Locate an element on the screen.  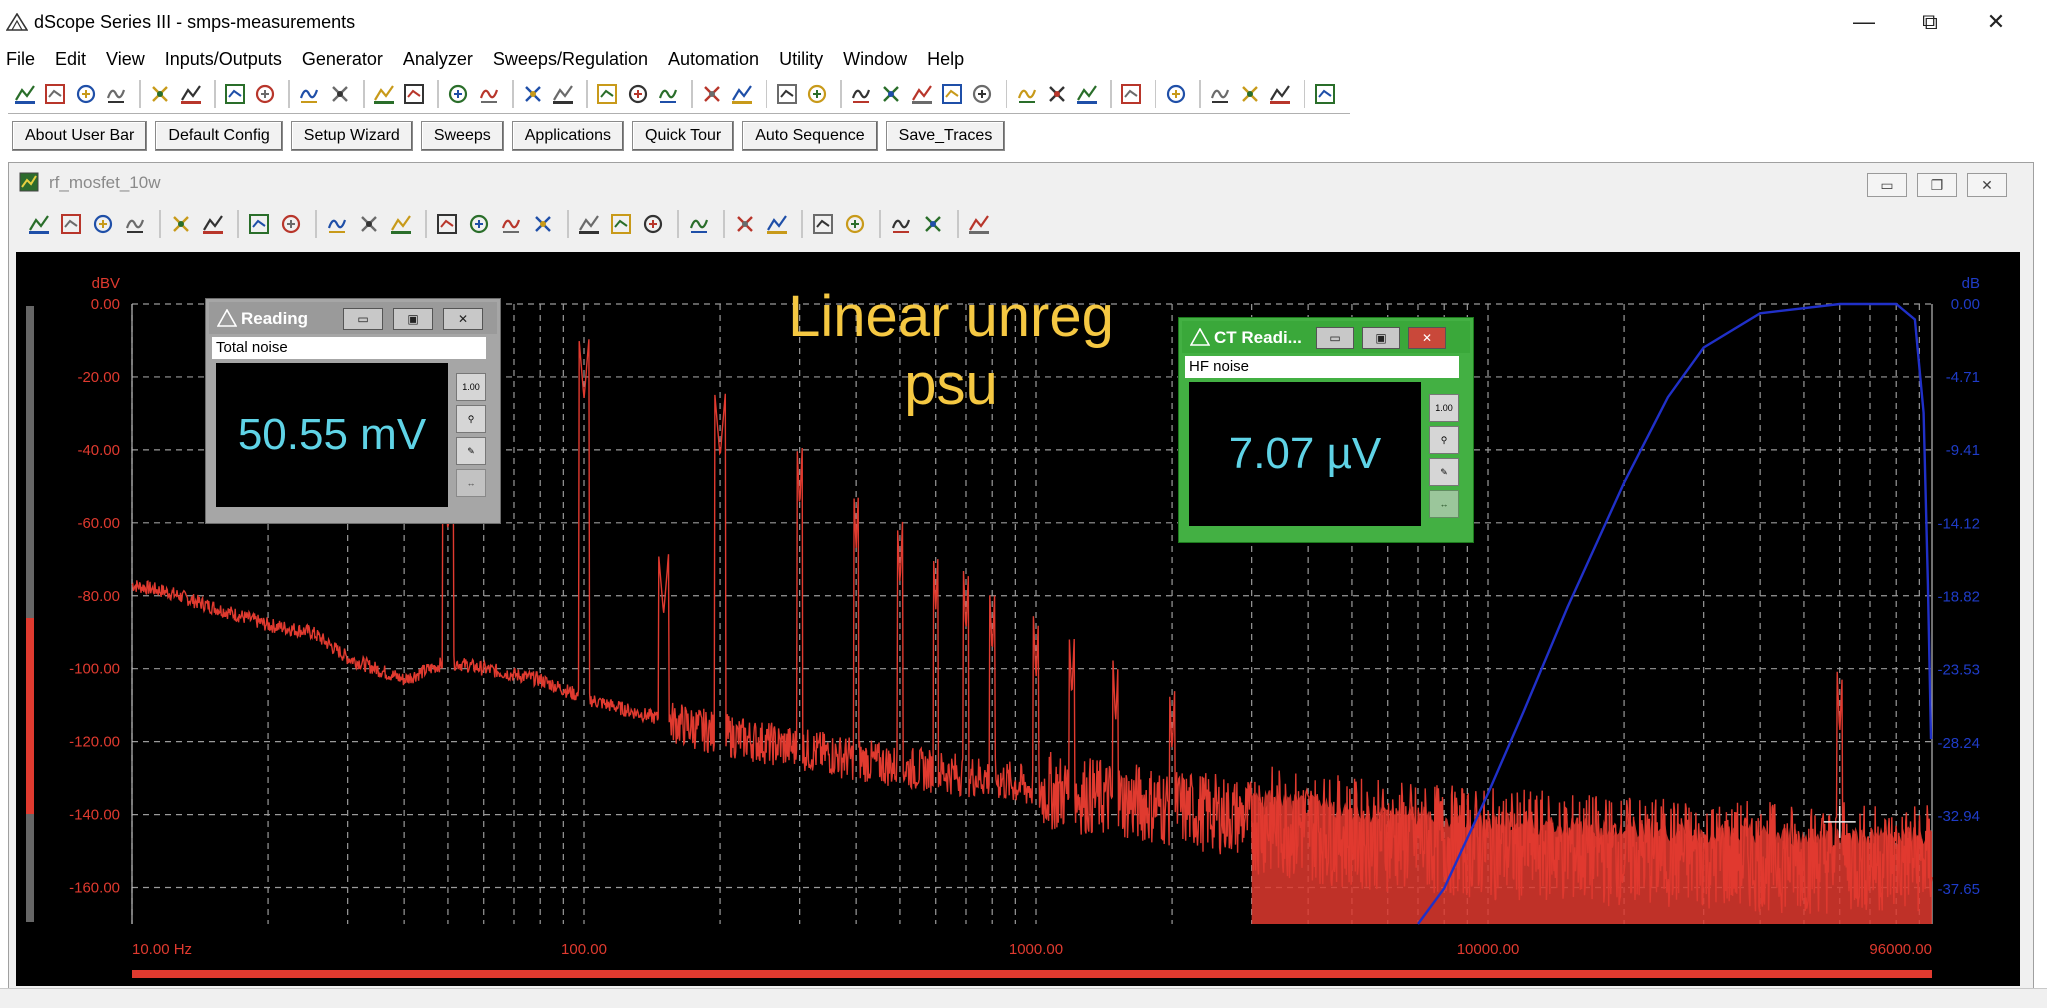
ct-reading-restore-button: ▣ is located at coordinates (1381, 338).